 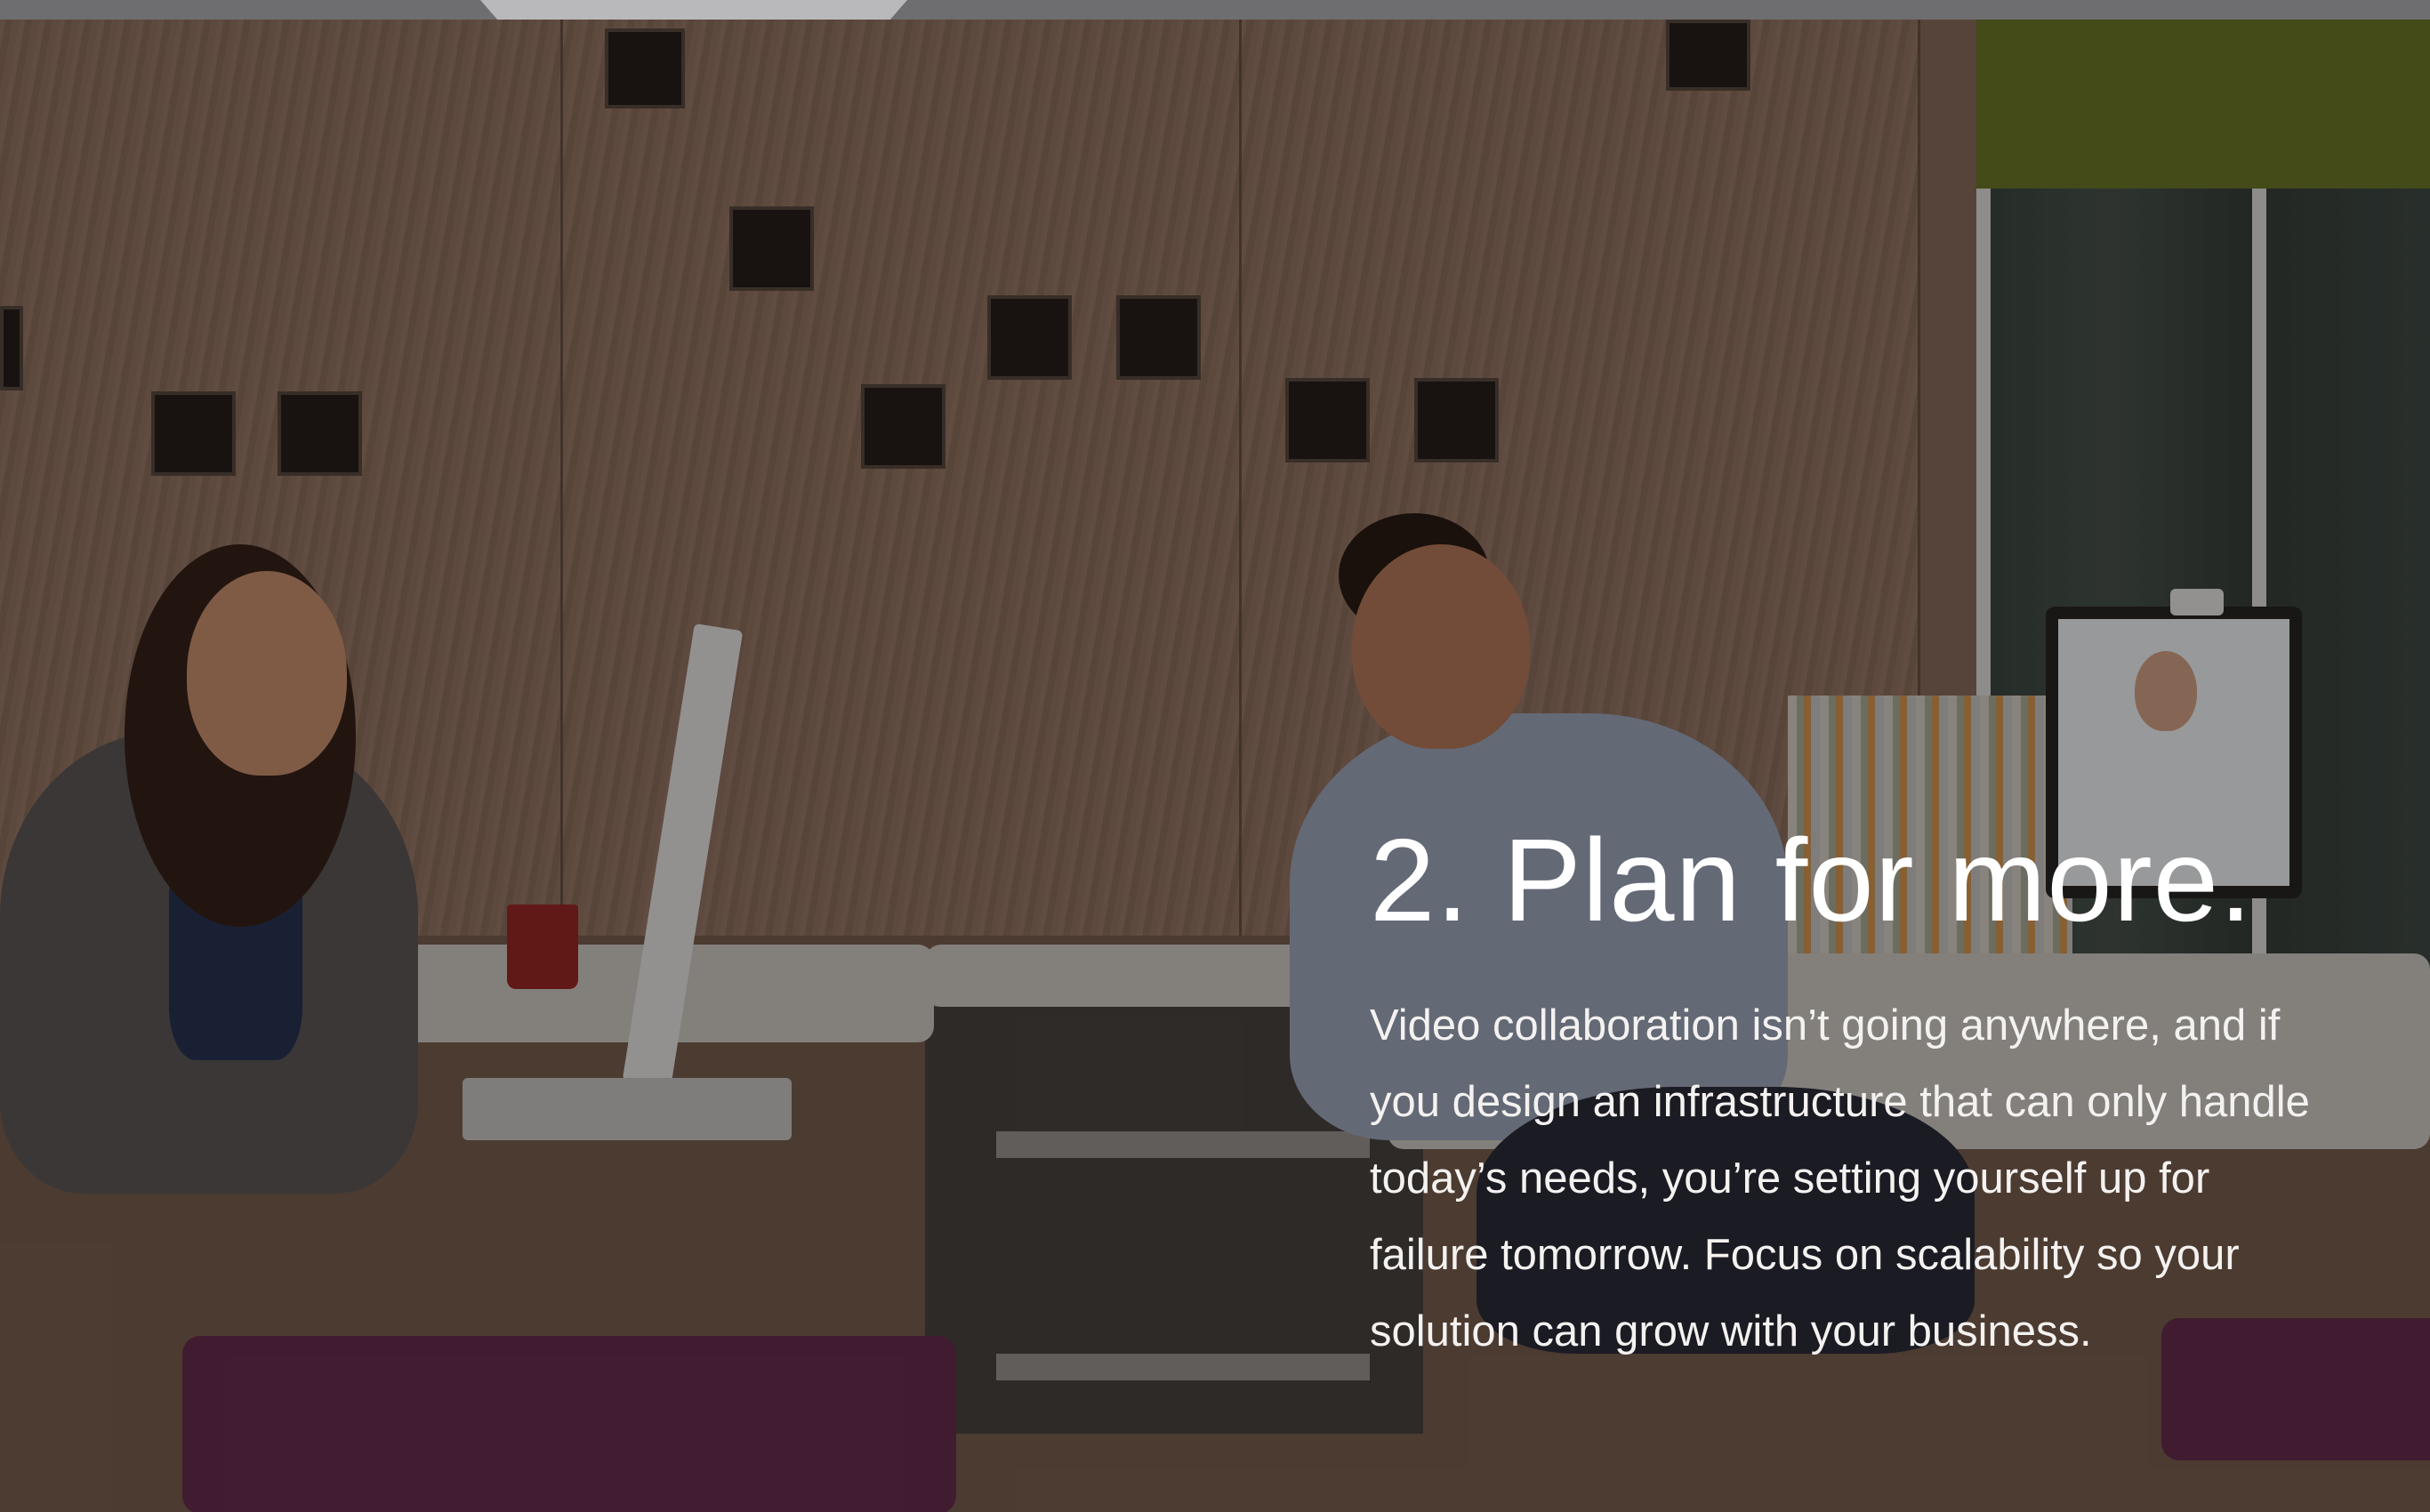 What do you see at coordinates (1811, 880) in the screenshot?
I see `slide-heading: 2. Plan for more.` at bounding box center [1811, 880].